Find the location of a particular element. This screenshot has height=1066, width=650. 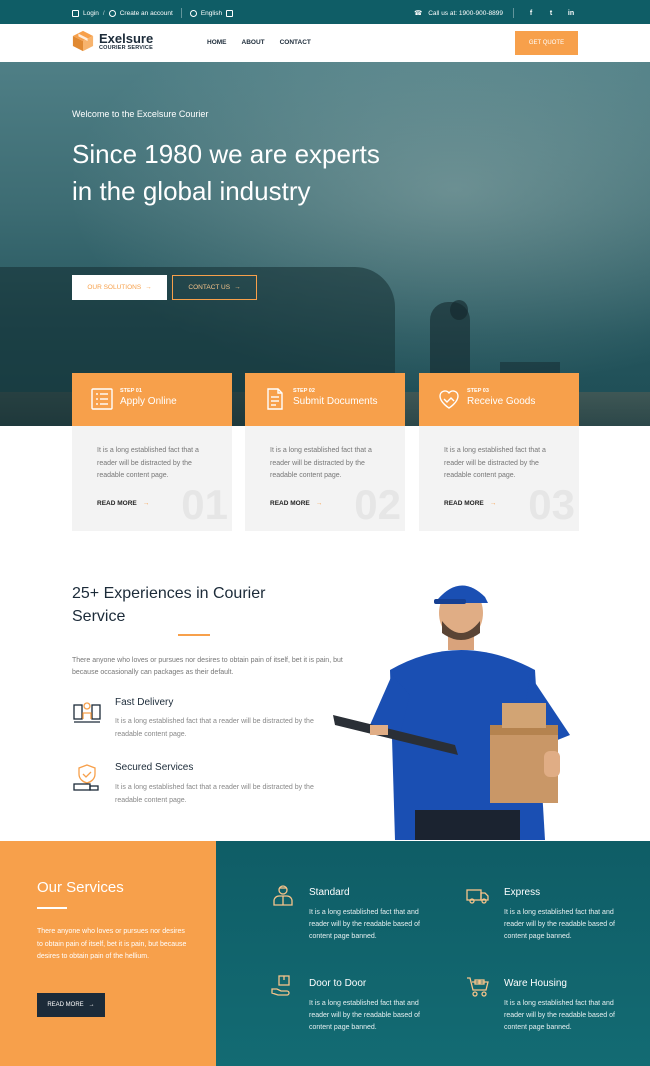

services-read-more-button: READ MORE → is located at coordinates (71, 1005).